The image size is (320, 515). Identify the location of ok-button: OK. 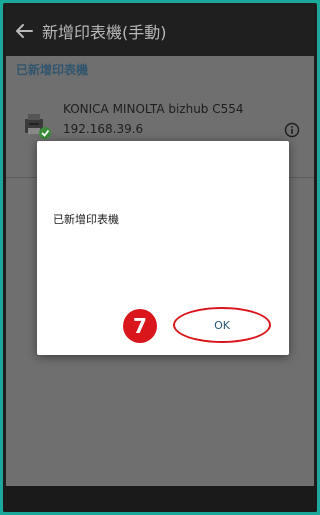
(222, 325).